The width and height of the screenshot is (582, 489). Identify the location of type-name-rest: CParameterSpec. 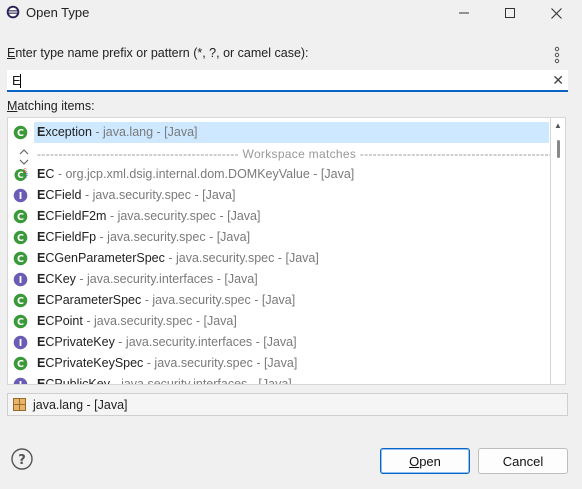
(93, 300).